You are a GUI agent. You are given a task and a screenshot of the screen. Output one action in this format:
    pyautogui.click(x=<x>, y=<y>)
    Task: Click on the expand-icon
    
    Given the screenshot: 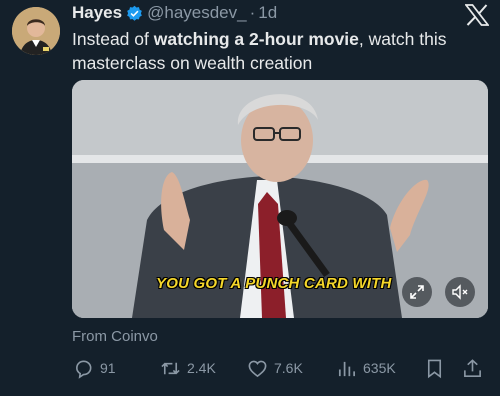 What is the action you would take?
    pyautogui.click(x=417, y=292)
    